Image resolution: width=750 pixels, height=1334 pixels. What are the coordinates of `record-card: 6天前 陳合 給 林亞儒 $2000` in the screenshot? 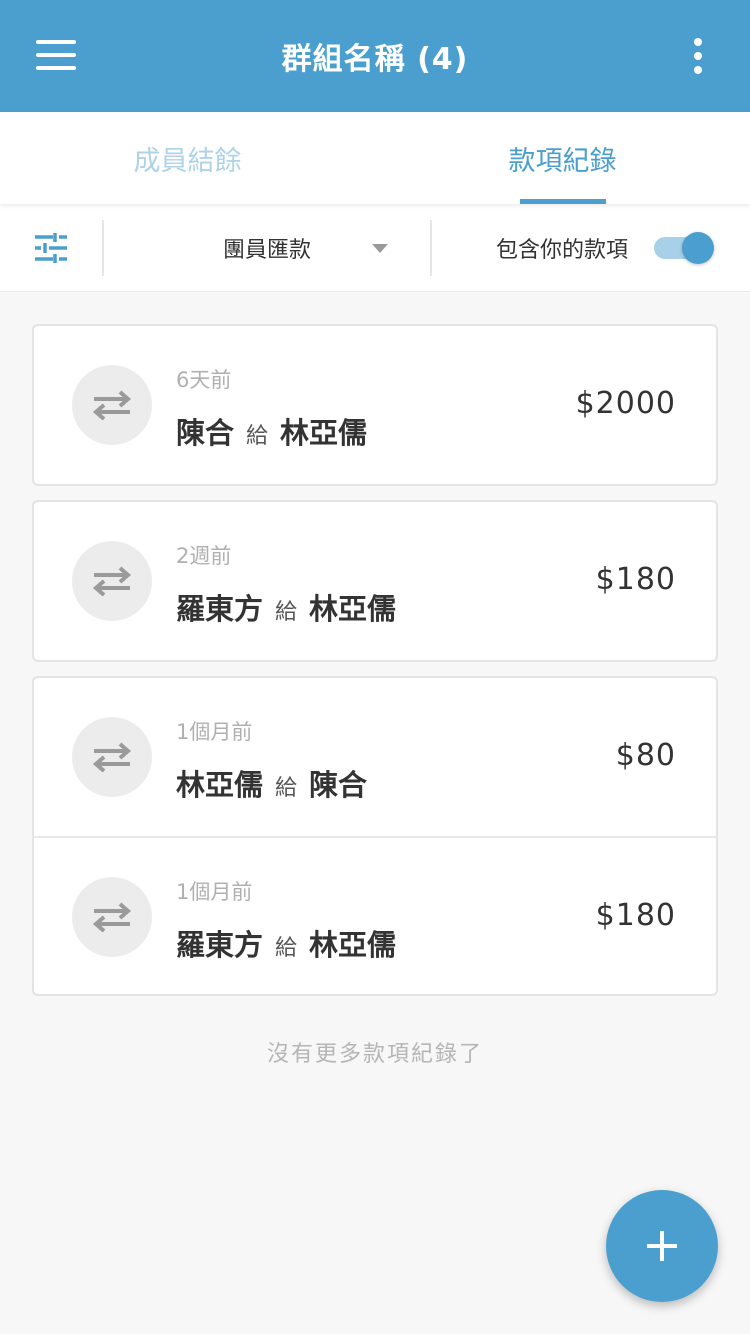 It's located at (375, 405).